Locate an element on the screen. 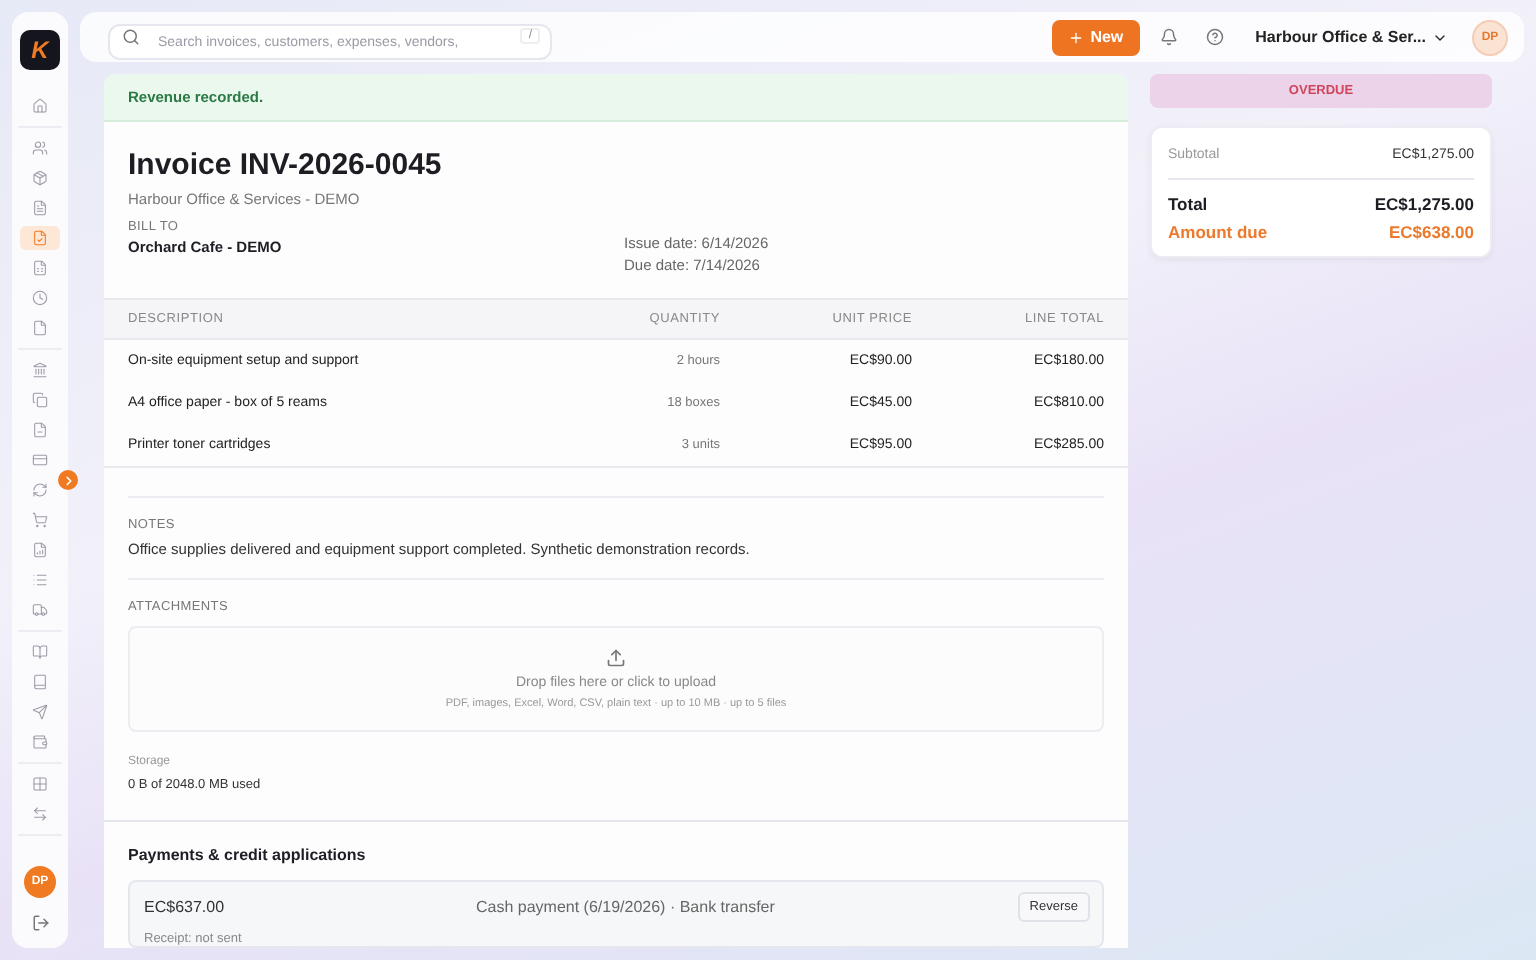 The height and width of the screenshot is (960, 1536). new-button: New is located at coordinates (1096, 37).